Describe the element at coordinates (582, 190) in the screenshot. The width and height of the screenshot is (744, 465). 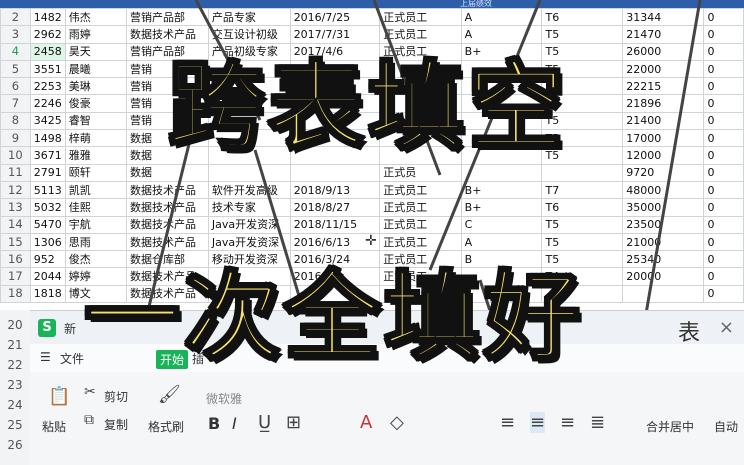
I see `table-cell: T7` at that location.